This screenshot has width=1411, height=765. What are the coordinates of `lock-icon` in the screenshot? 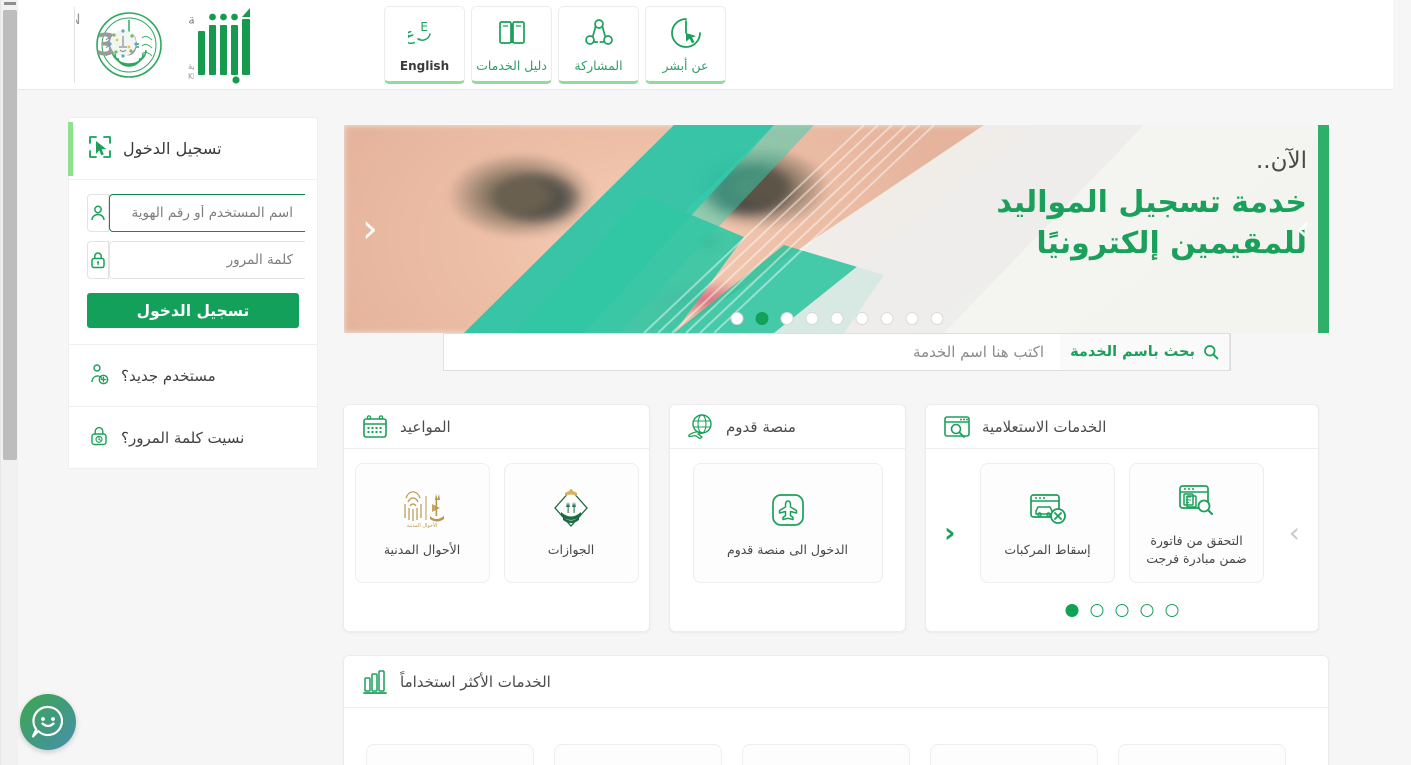 It's located at (98, 260).